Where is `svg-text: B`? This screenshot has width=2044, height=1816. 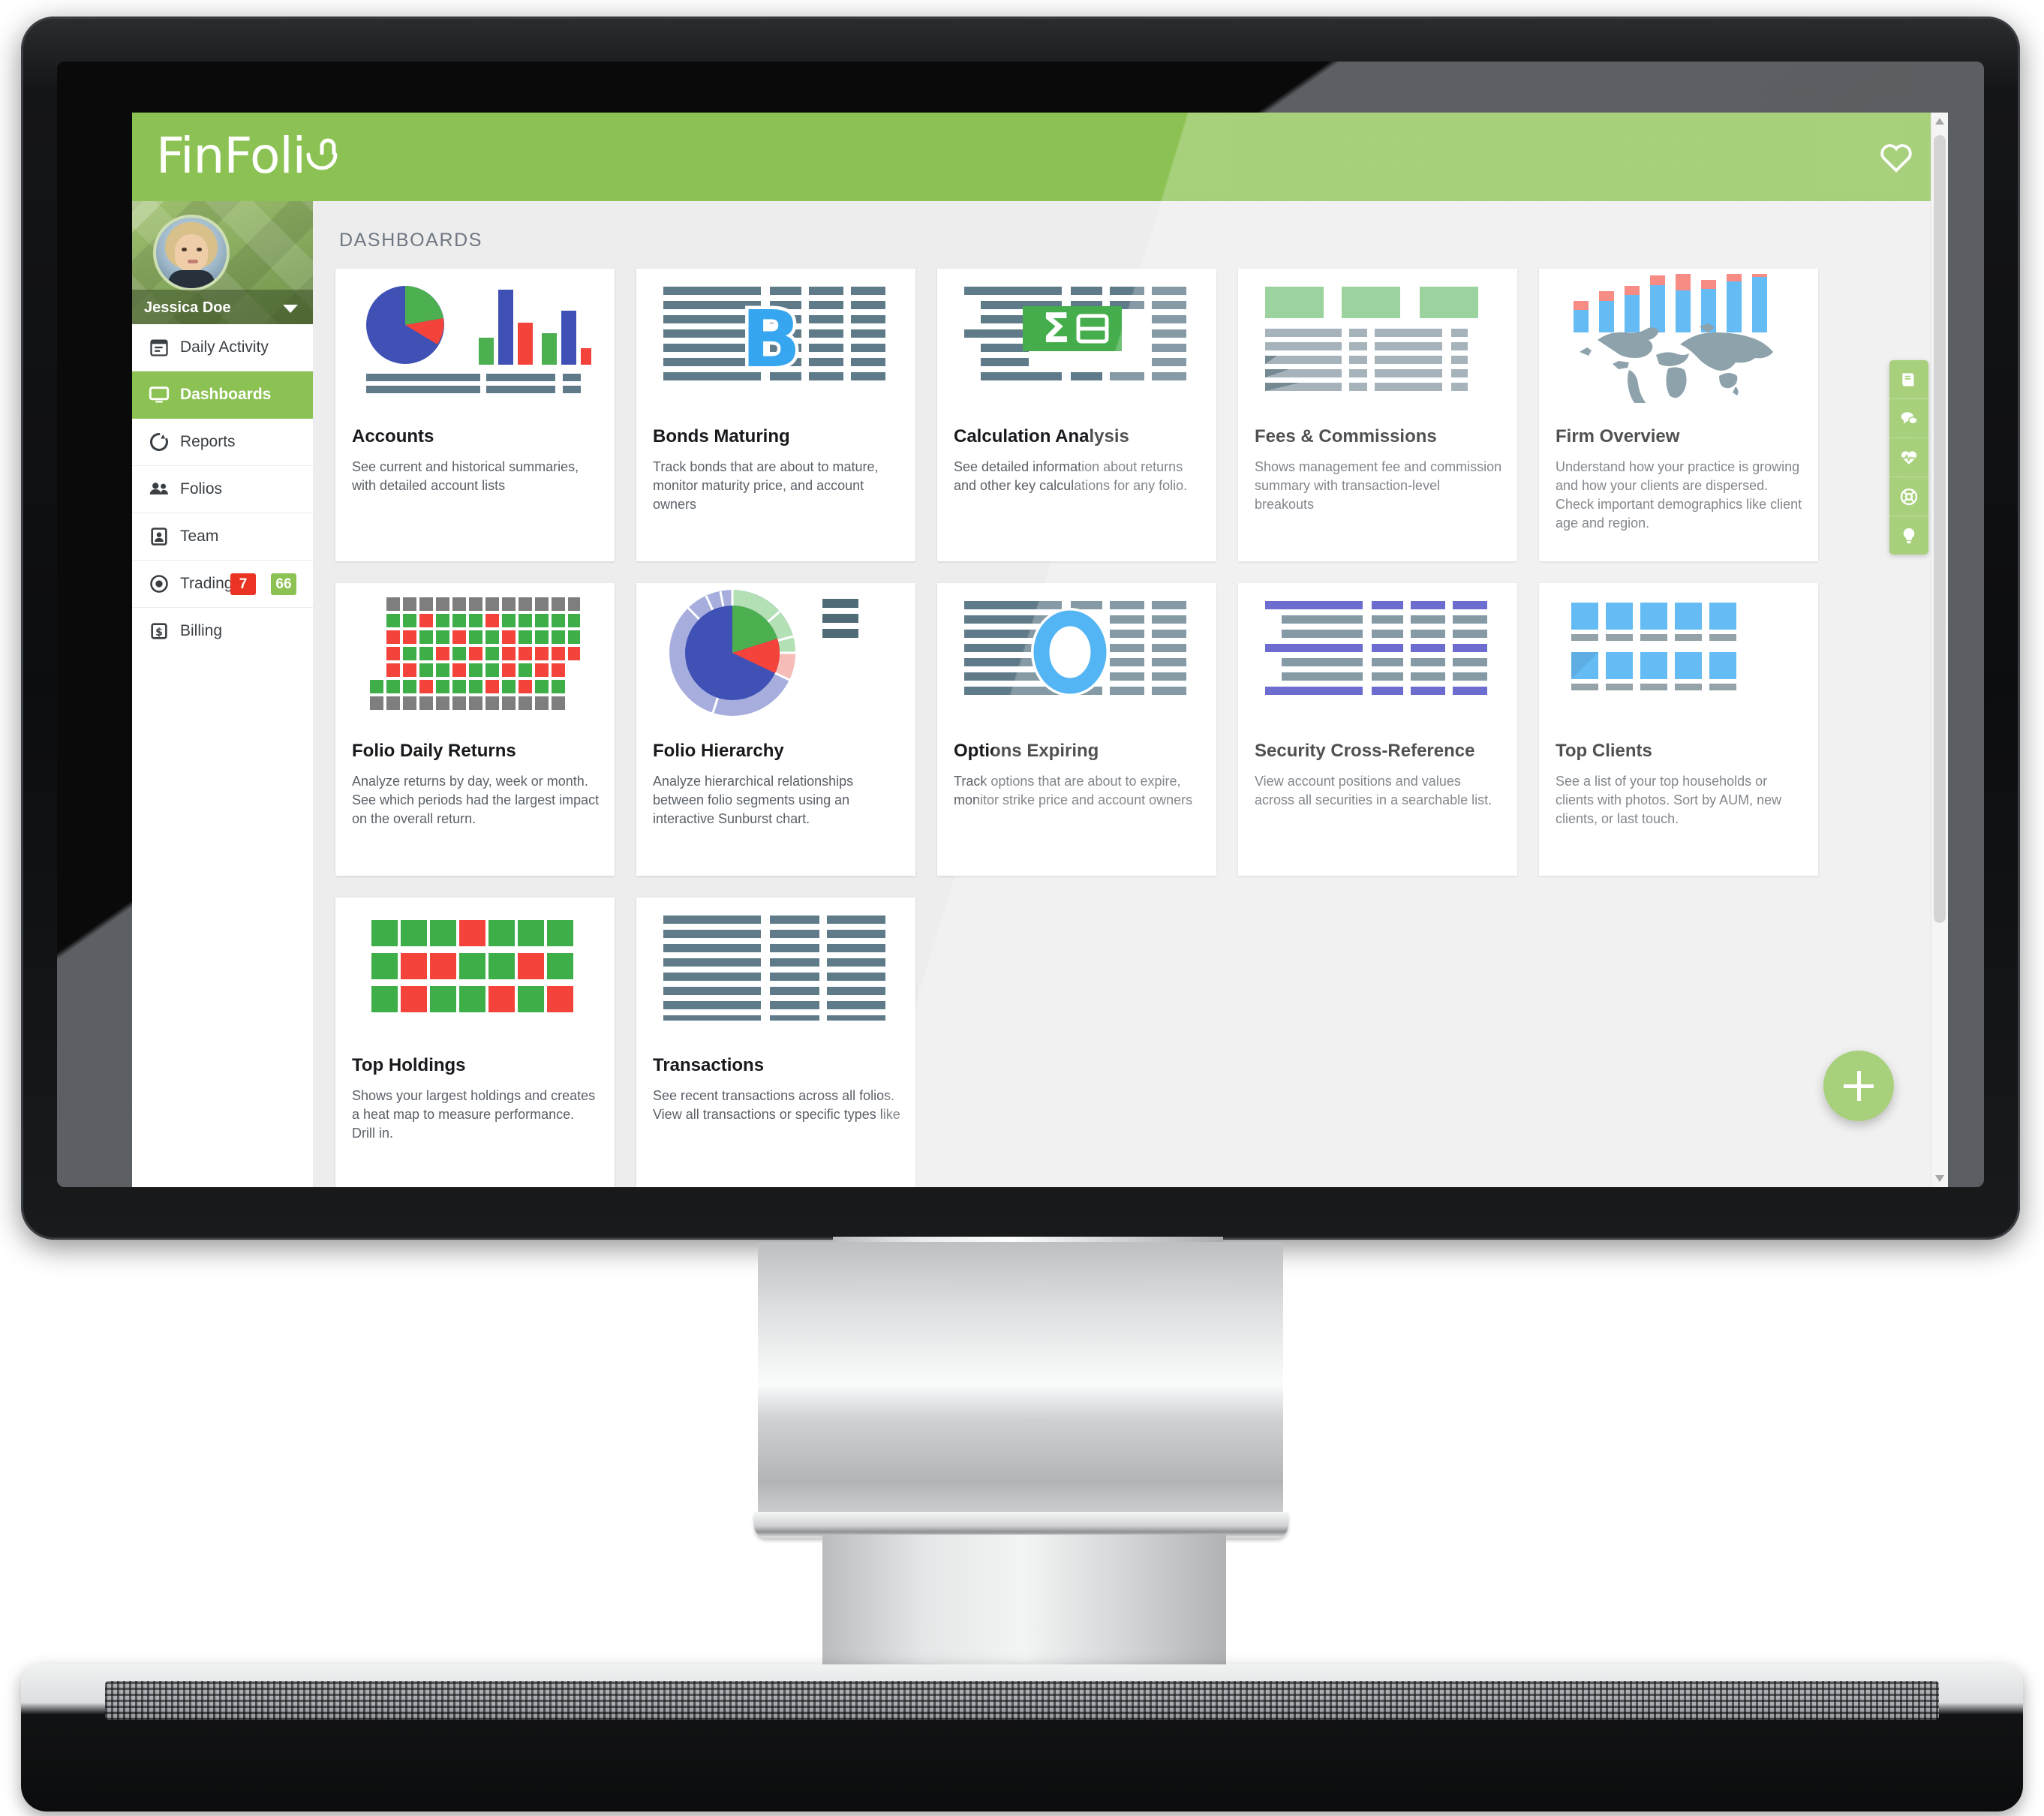
svg-text: B is located at coordinates (771, 339).